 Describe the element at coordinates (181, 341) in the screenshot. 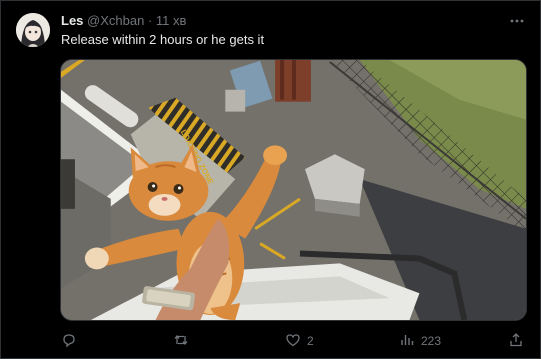

I see `retweet-icon` at that location.